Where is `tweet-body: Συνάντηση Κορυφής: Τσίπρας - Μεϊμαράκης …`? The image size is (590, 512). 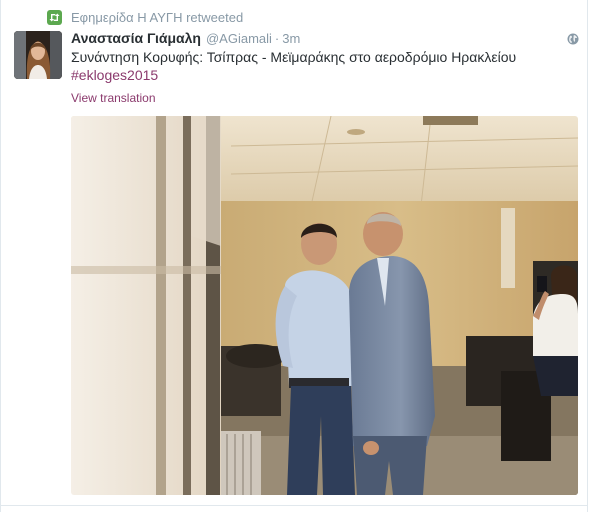
tweet-body: Συνάντηση Κορυφής: Τσίπρας - Μεϊμαράκης … is located at coordinates (294, 57).